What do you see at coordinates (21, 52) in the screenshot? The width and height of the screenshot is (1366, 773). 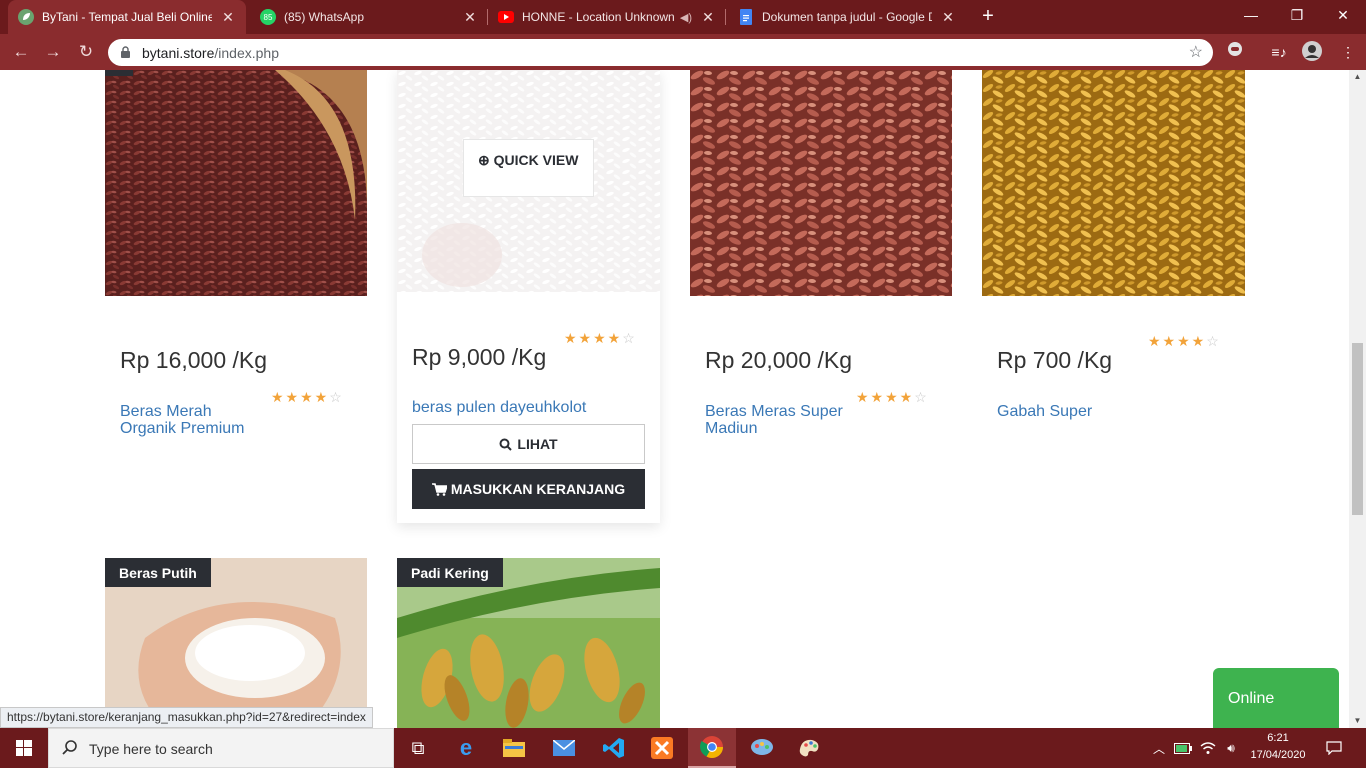 I see `back-arrow-icon: ←` at bounding box center [21, 52].